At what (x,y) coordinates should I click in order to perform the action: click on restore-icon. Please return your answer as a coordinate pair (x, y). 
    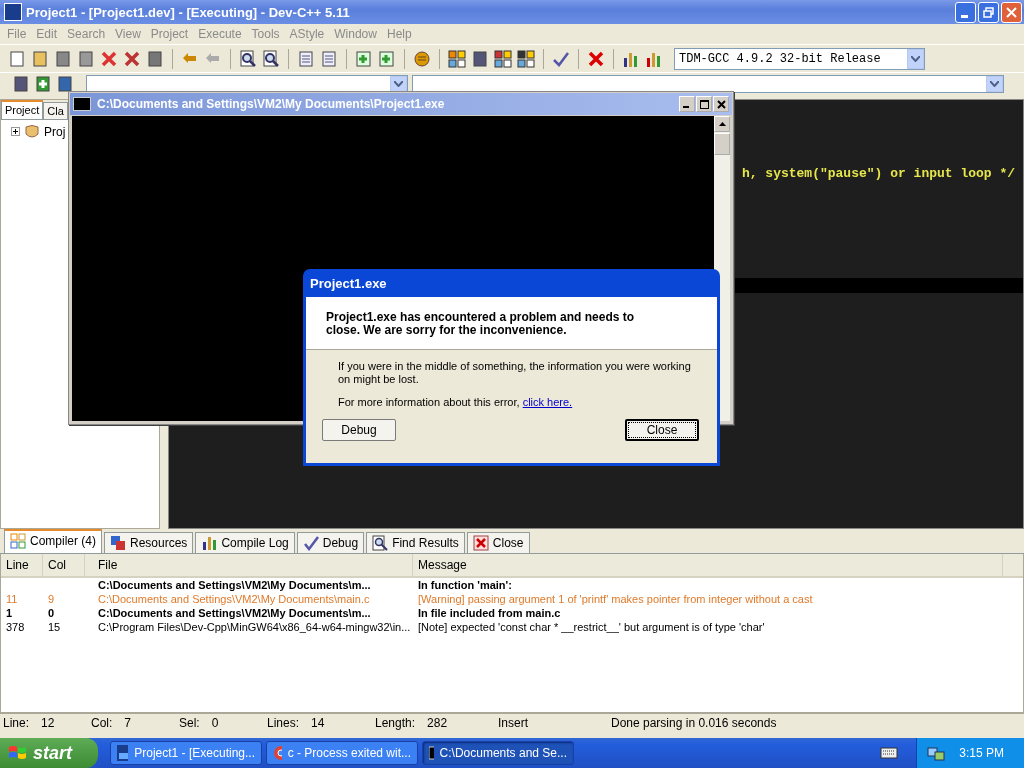
    Looking at the image, I should click on (988, 12).